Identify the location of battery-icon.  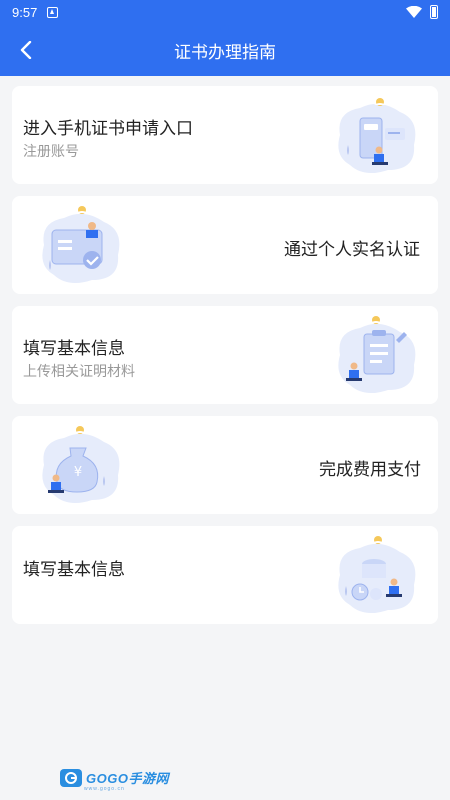
(434, 12).